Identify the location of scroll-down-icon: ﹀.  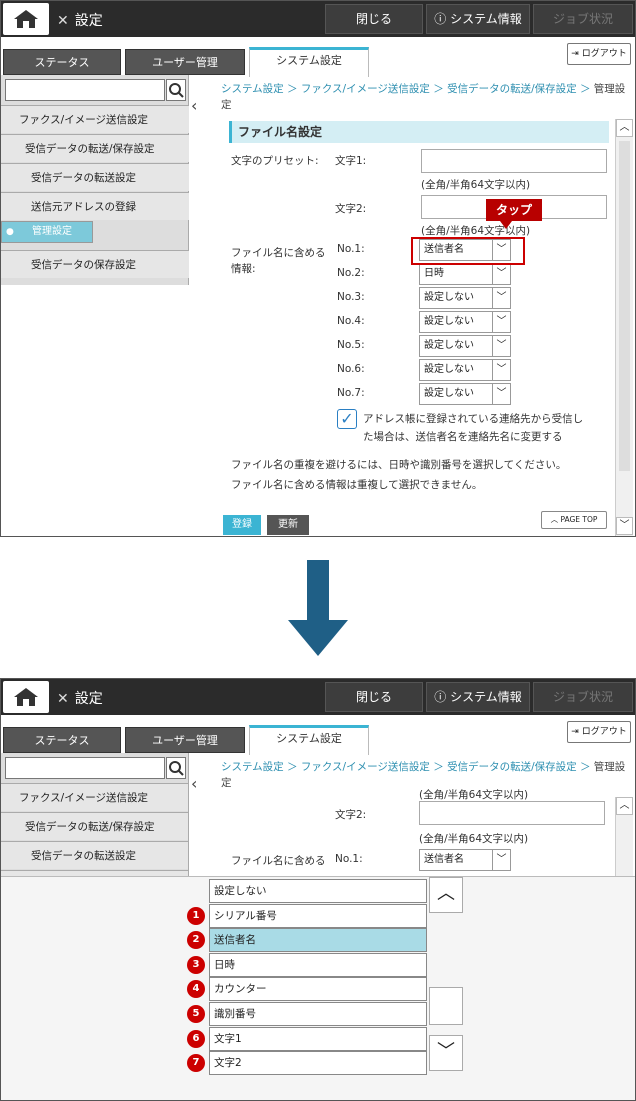
(624, 526).